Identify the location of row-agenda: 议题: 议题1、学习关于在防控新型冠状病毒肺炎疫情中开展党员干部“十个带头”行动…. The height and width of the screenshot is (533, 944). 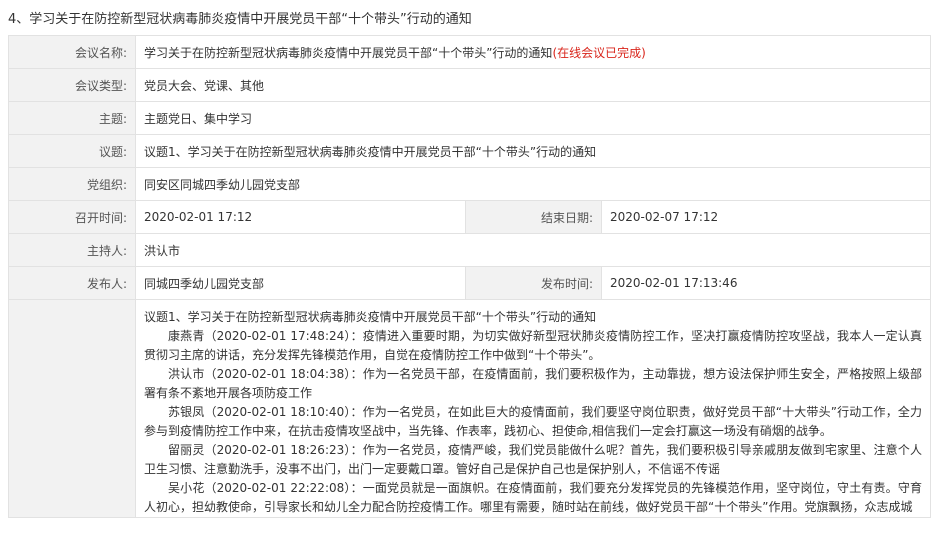
(469, 151).